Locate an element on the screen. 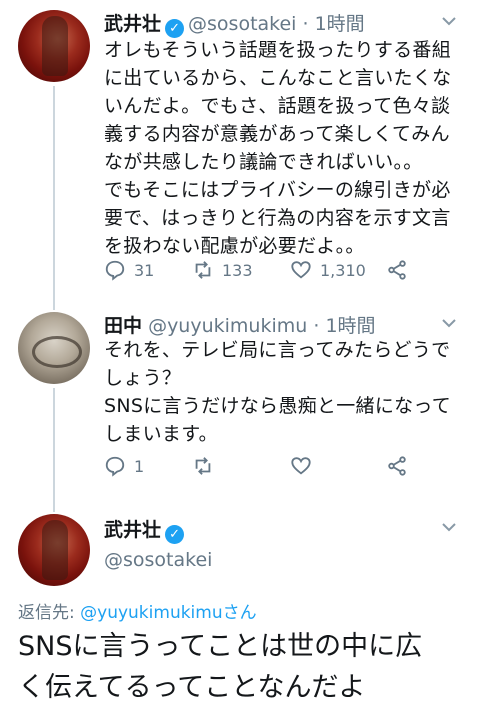  retweet-button is located at coordinates (207, 466).